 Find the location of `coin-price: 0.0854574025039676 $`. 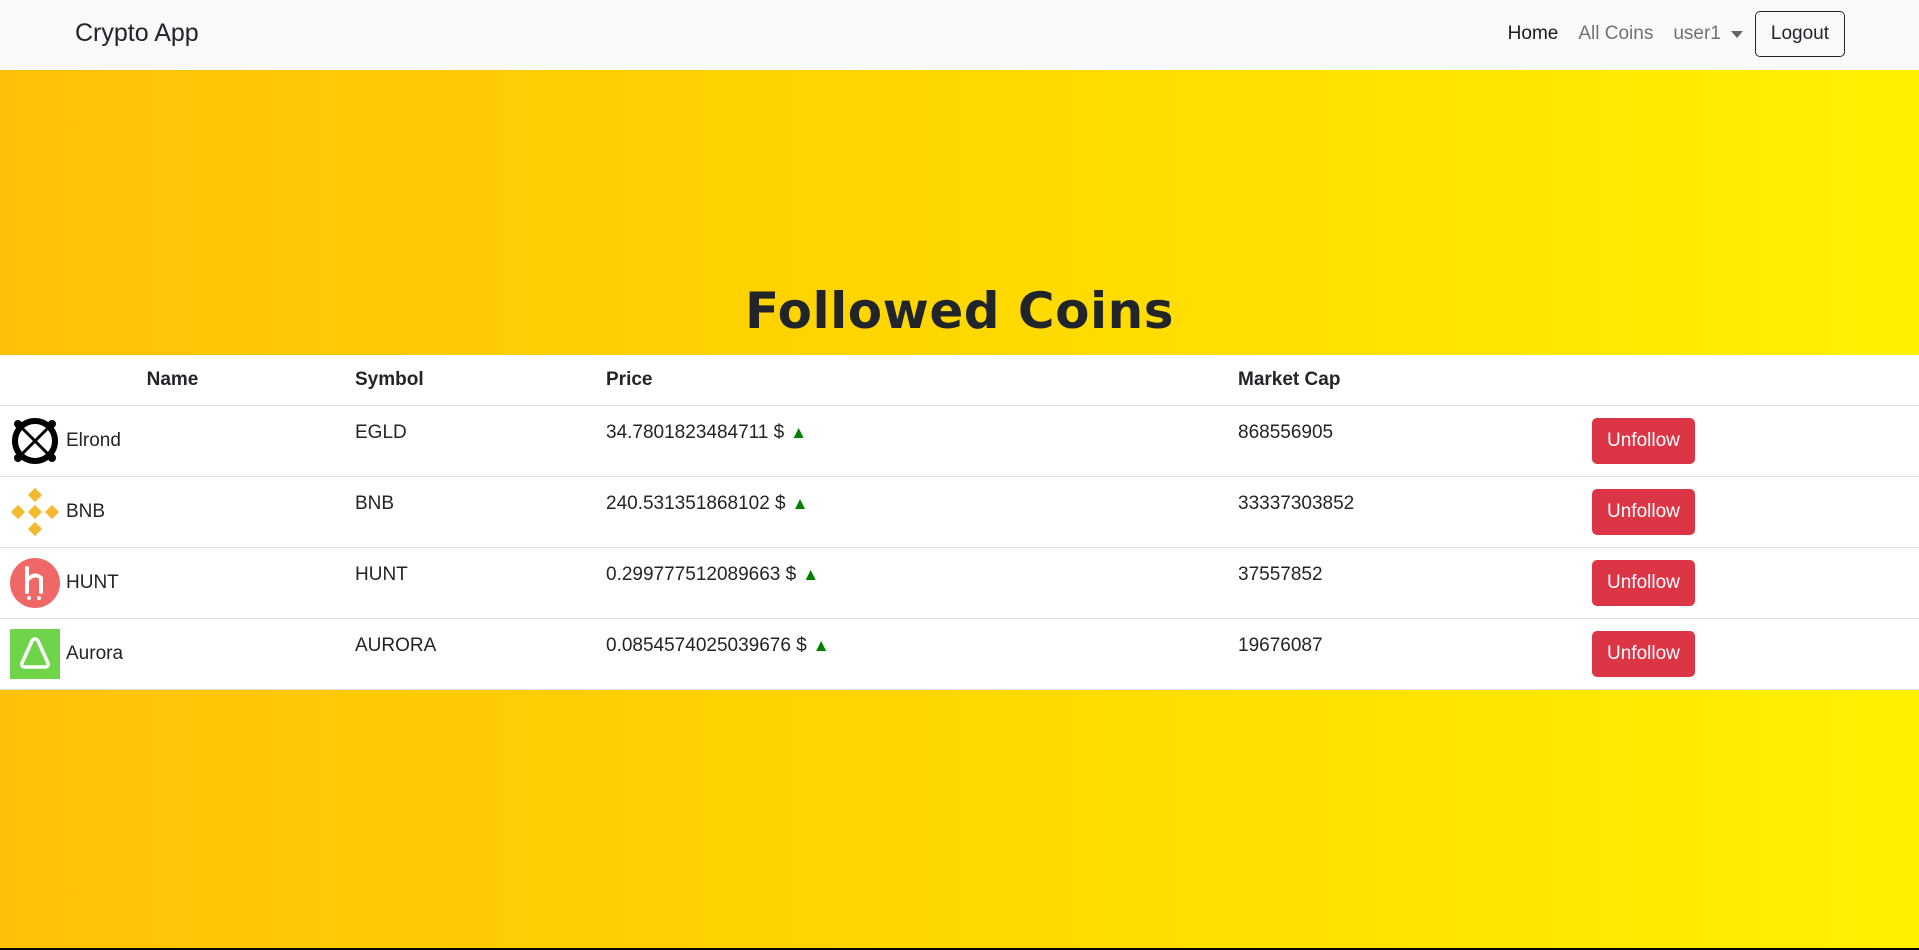

coin-price: 0.0854574025039676 $ is located at coordinates (706, 645).